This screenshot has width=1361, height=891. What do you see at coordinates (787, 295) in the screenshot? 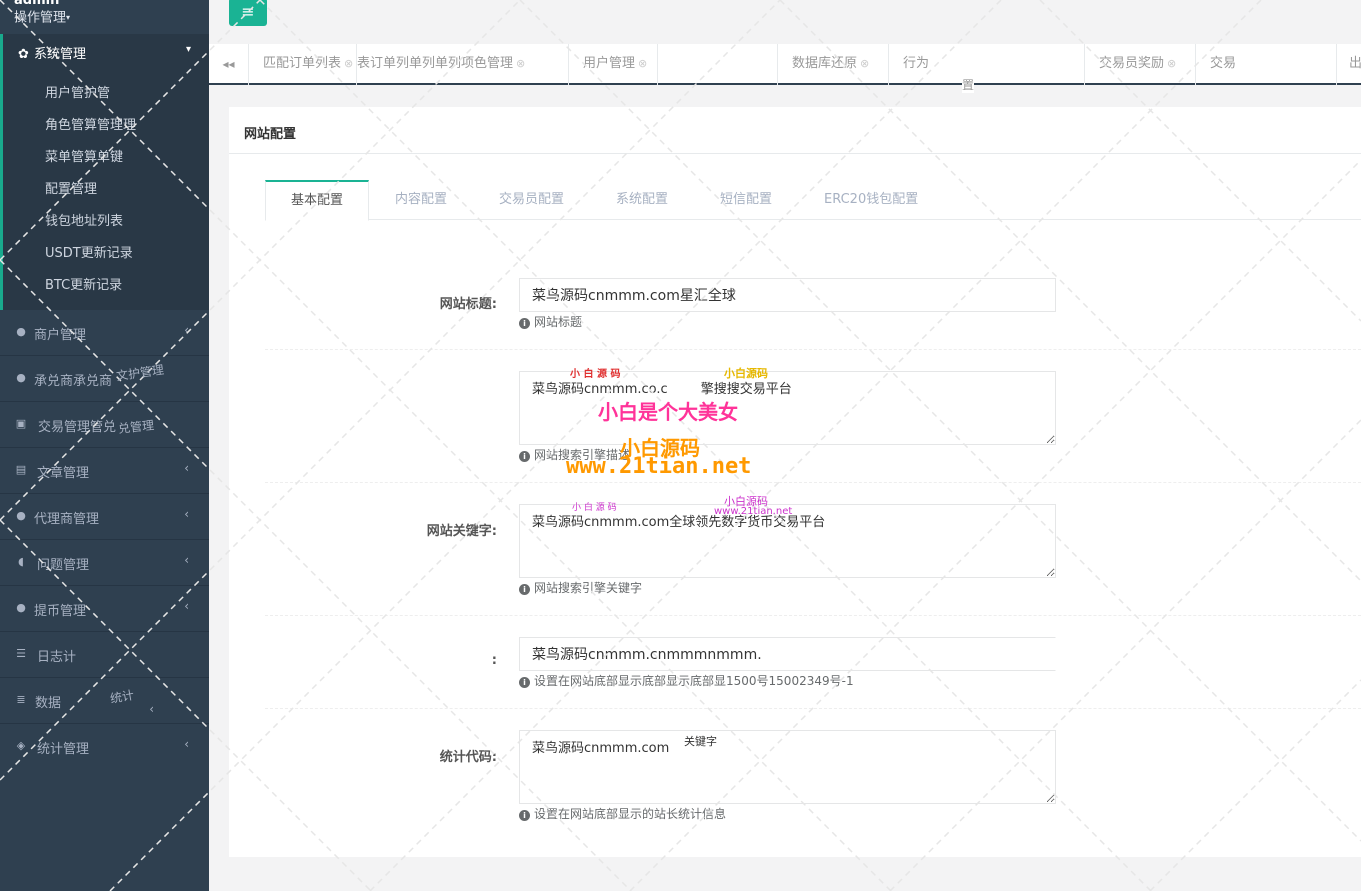
I see `site-title-input` at bounding box center [787, 295].